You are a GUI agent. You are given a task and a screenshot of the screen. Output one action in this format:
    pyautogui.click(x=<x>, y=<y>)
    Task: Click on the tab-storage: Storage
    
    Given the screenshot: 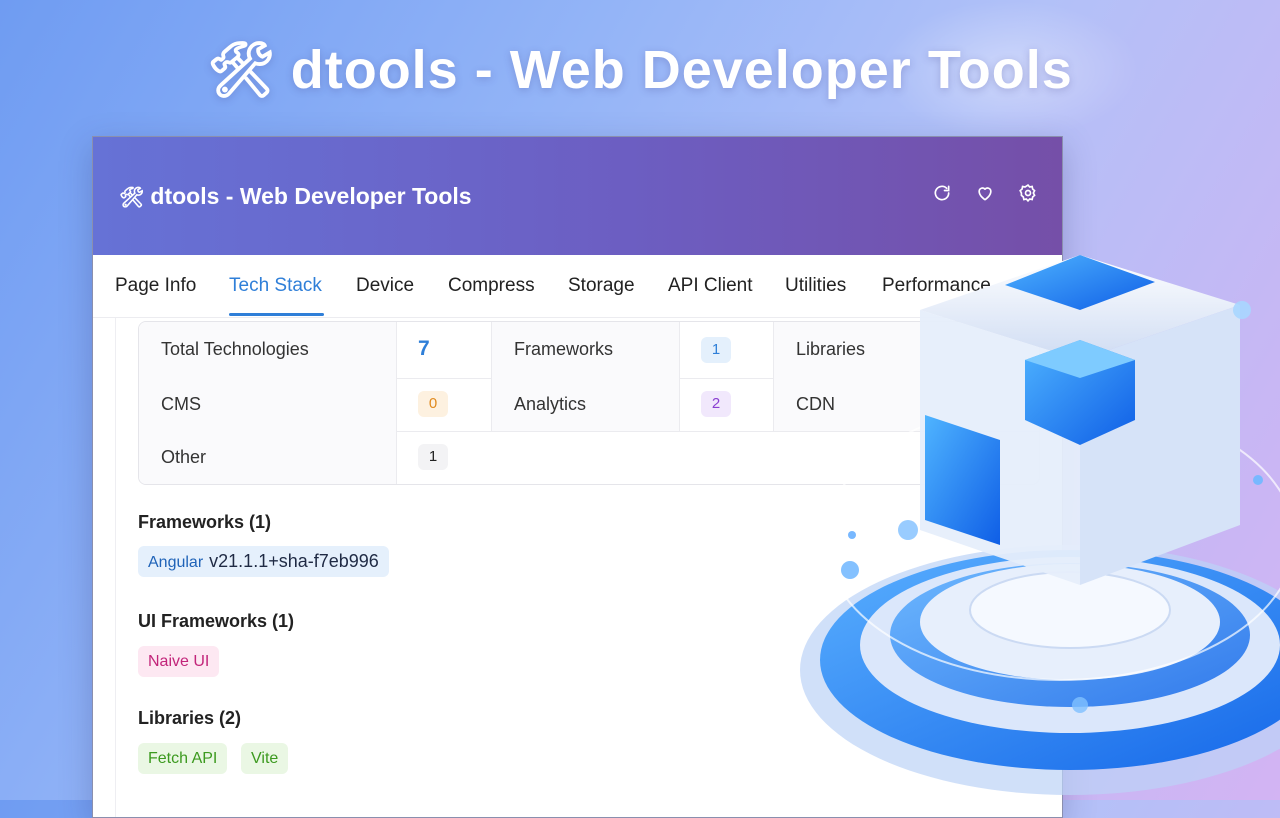 What is the action you would take?
    pyautogui.click(x=601, y=286)
    